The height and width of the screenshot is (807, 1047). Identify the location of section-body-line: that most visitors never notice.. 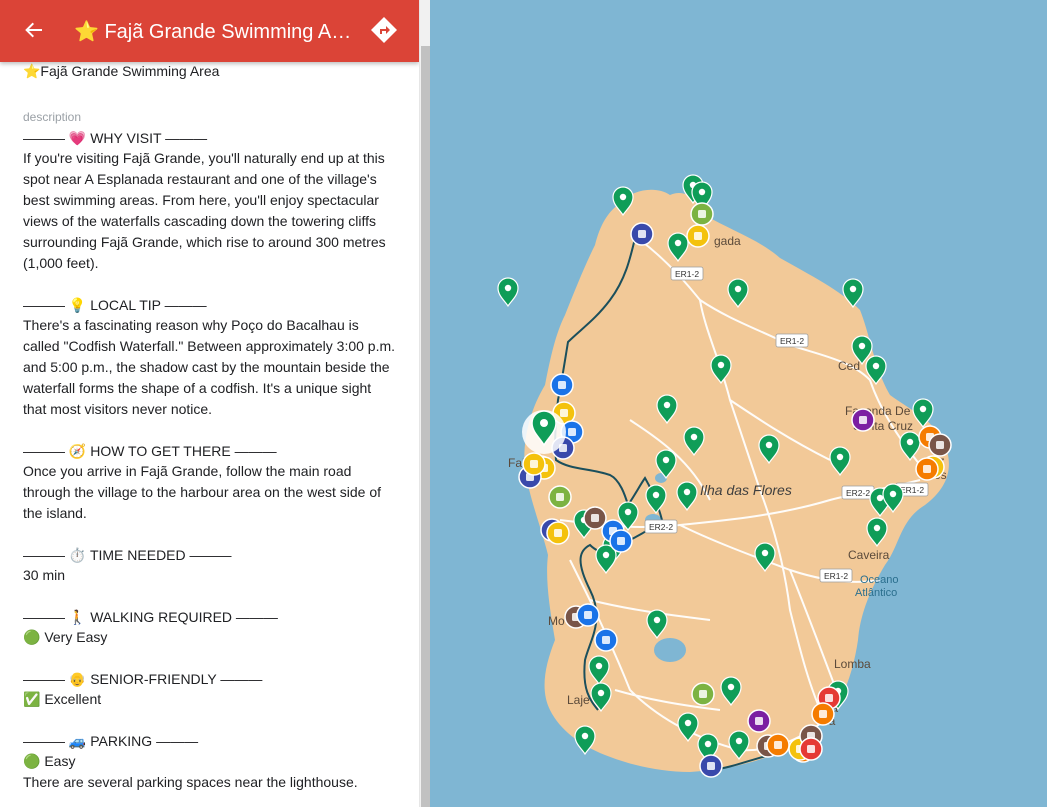
(118, 409).